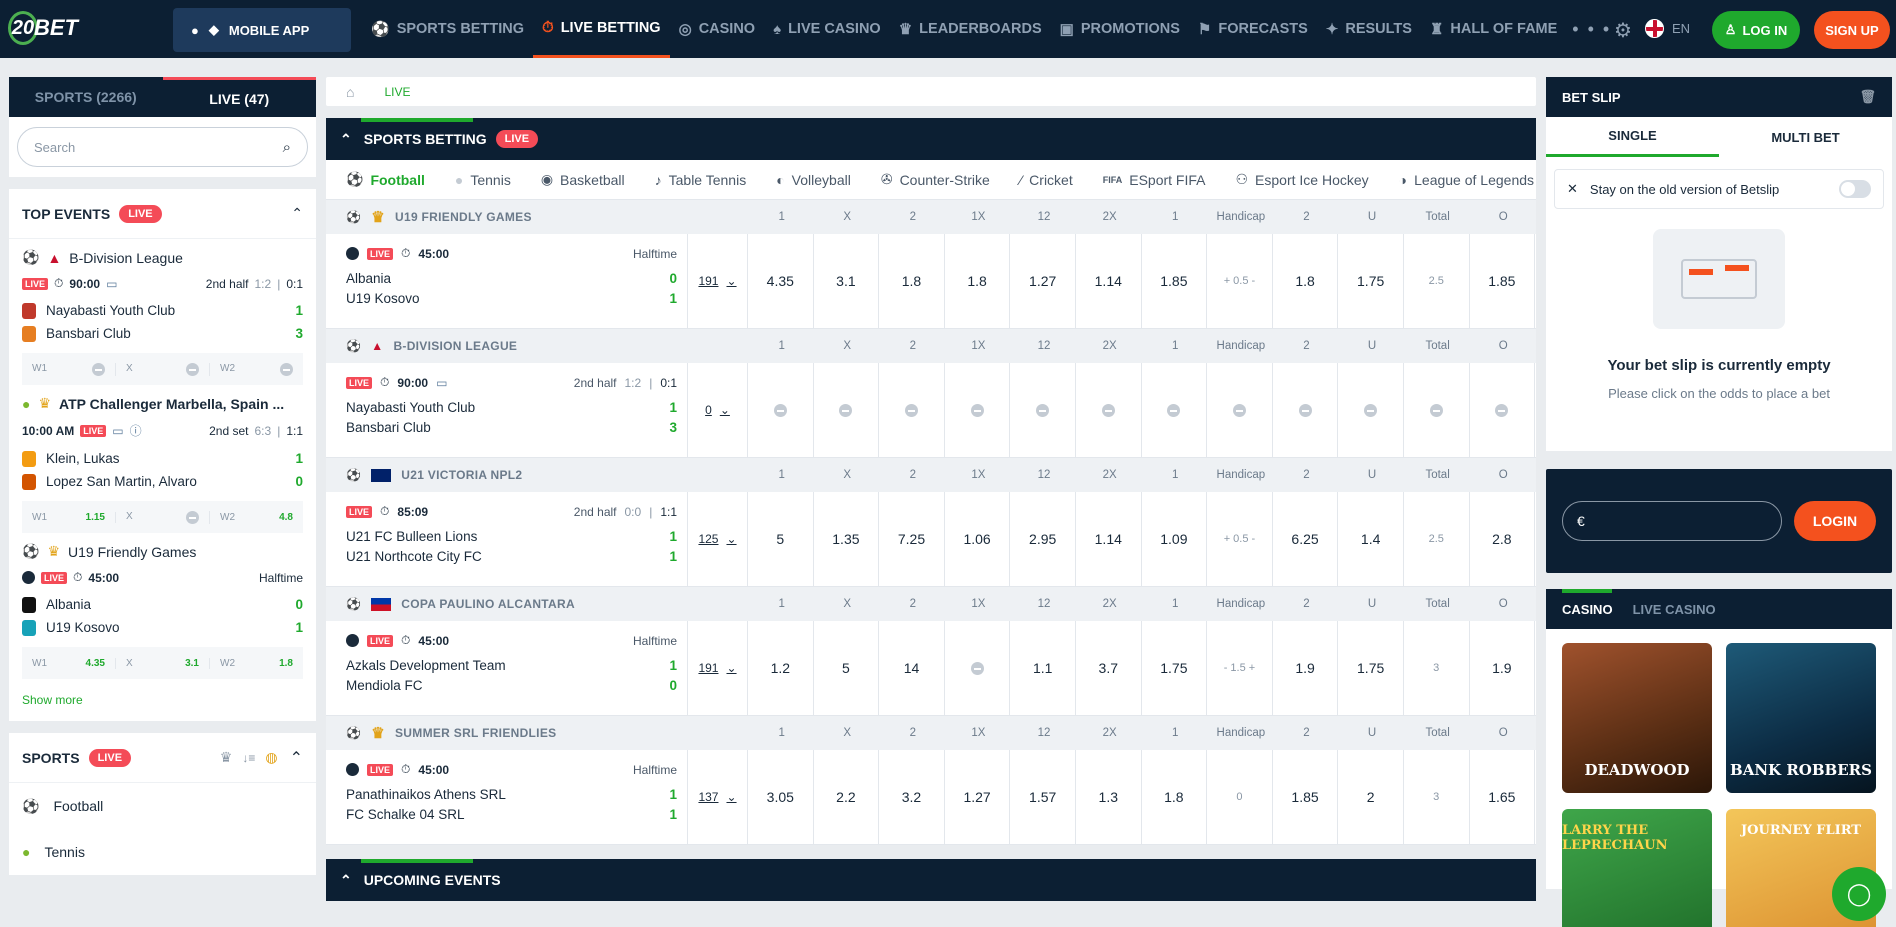 The height and width of the screenshot is (927, 1896). I want to click on top-events-header: TOP EVENTS LIVE ⌃, so click(162, 214).